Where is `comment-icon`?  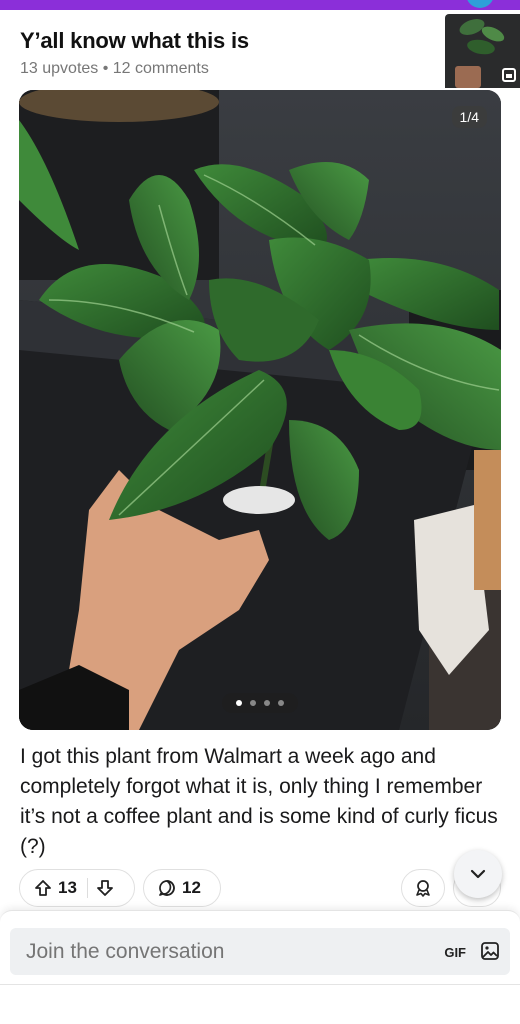 comment-icon is located at coordinates (167, 888).